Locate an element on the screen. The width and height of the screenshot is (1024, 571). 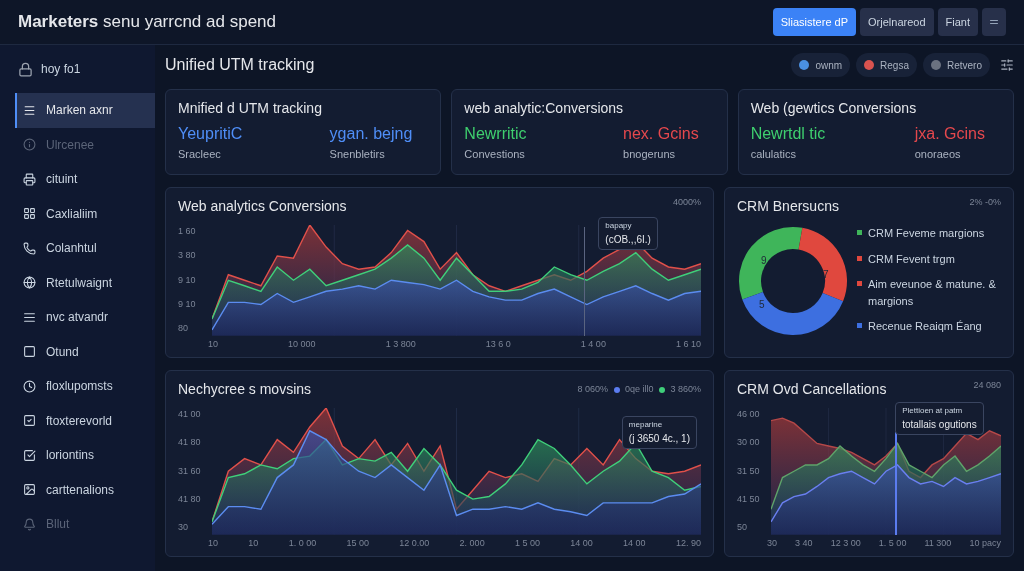
sidebar-item: carttenalions is located at coordinates (85, 489).